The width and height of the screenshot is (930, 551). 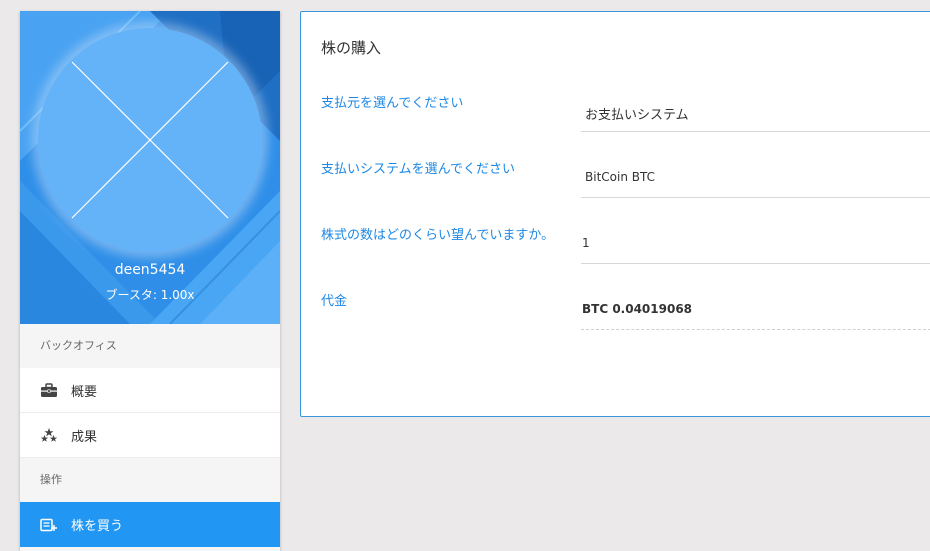 What do you see at coordinates (49, 390) in the screenshot?
I see `briefcase-icon` at bounding box center [49, 390].